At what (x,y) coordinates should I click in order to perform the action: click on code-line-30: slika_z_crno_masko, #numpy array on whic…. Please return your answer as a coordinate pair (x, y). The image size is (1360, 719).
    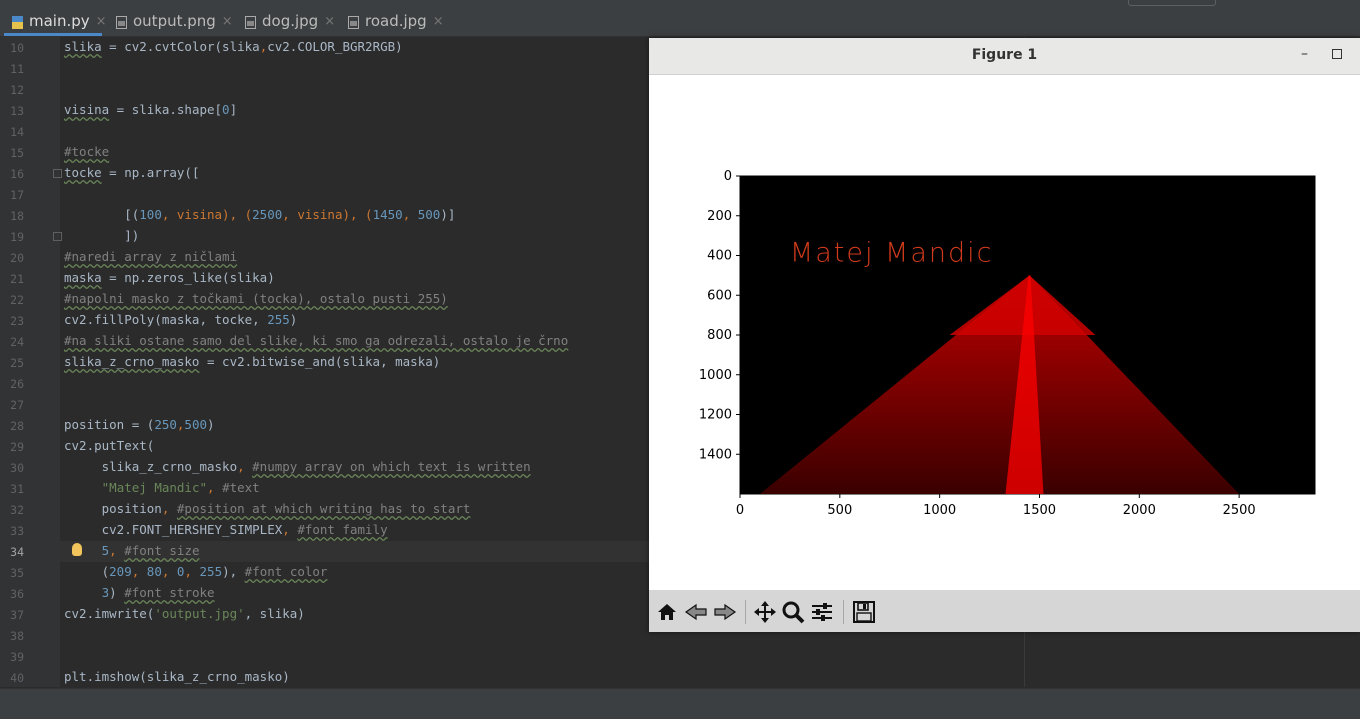
    Looking at the image, I should click on (297, 466).